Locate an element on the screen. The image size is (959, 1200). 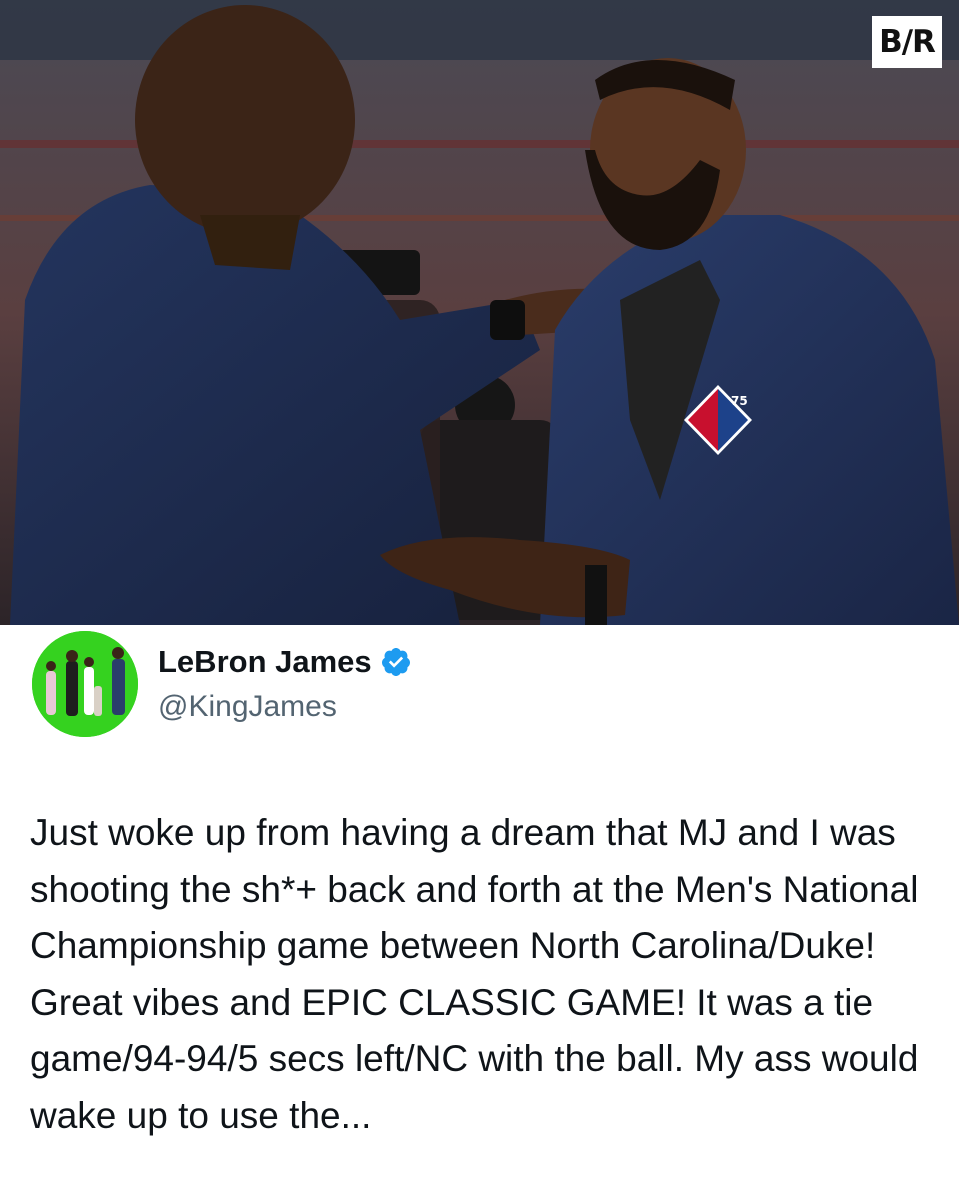
profile-avatar is located at coordinates (85, 684).